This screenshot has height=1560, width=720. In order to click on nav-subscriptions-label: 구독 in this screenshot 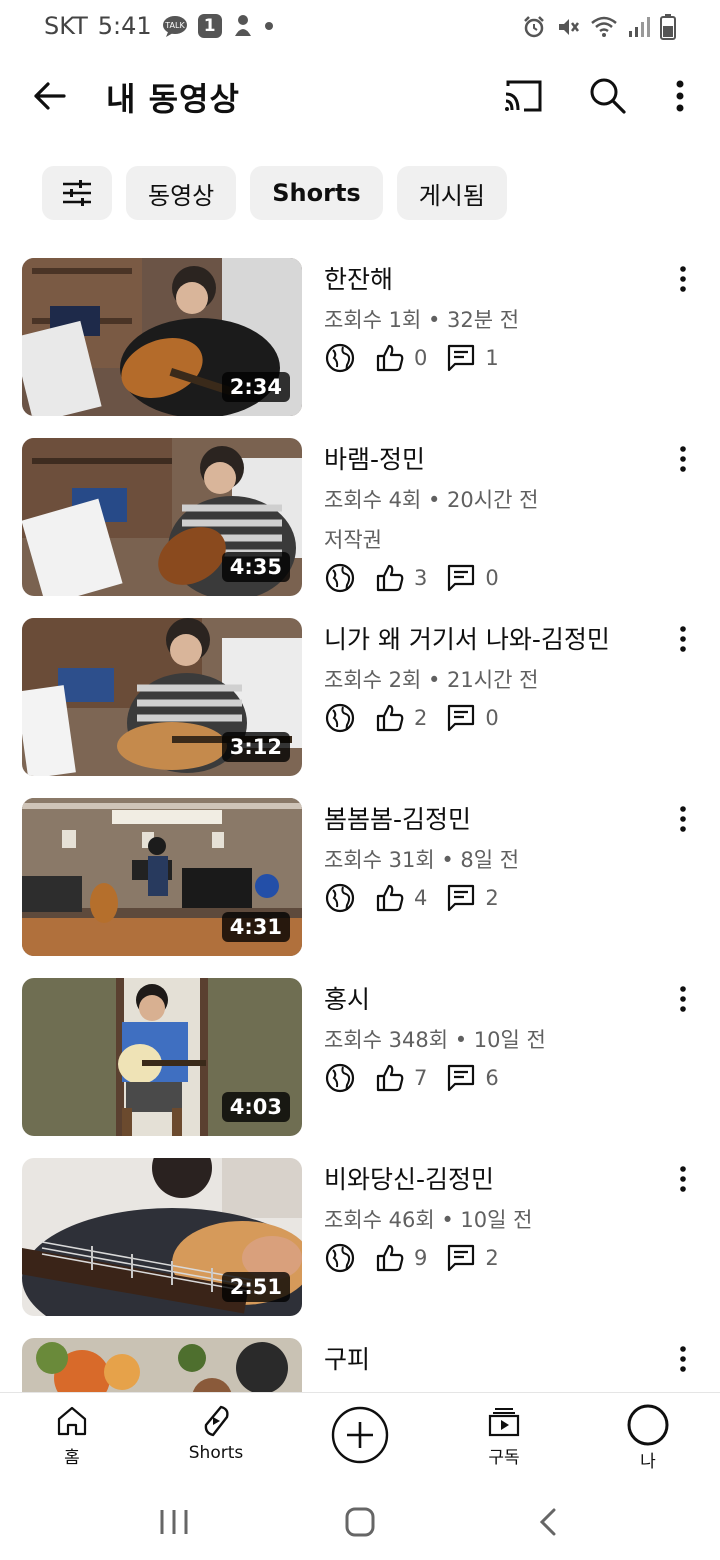, I will do `click(504, 1458)`.